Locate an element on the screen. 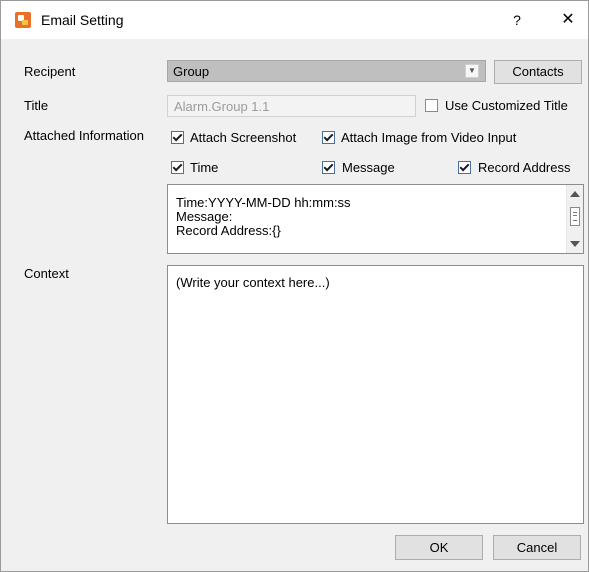 The image size is (589, 572). title-label: Title is located at coordinates (36, 105).